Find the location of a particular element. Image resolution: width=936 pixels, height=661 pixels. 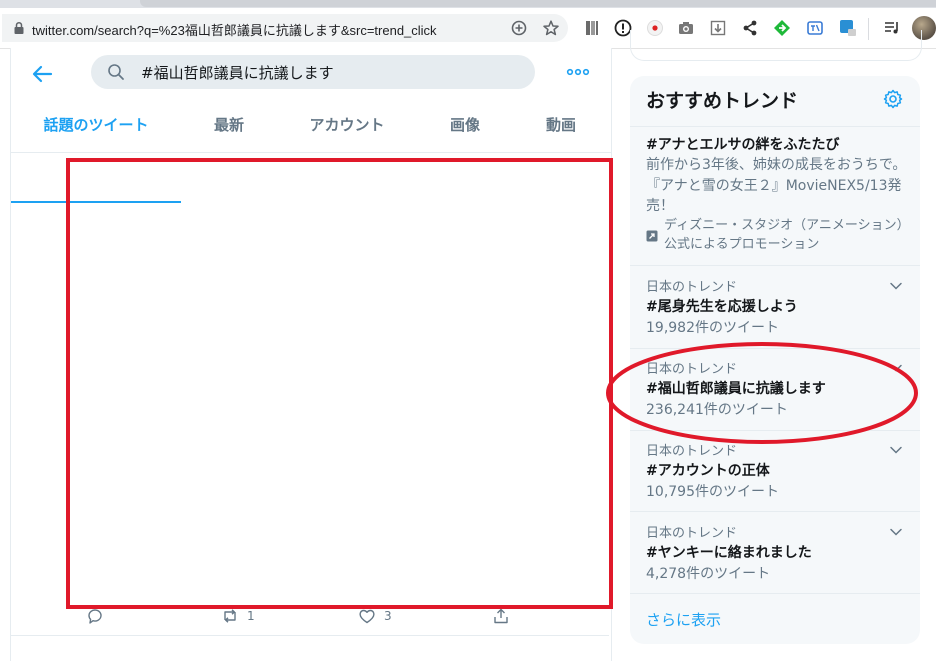

trends-title: おすすめトレンド is located at coordinates (722, 101).